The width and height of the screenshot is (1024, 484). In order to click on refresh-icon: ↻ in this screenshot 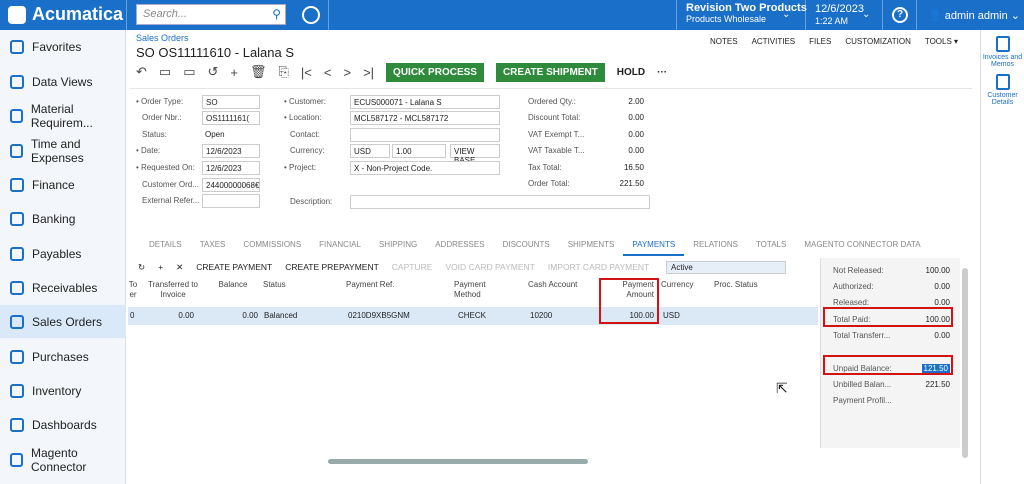, I will do `click(141, 267)`.